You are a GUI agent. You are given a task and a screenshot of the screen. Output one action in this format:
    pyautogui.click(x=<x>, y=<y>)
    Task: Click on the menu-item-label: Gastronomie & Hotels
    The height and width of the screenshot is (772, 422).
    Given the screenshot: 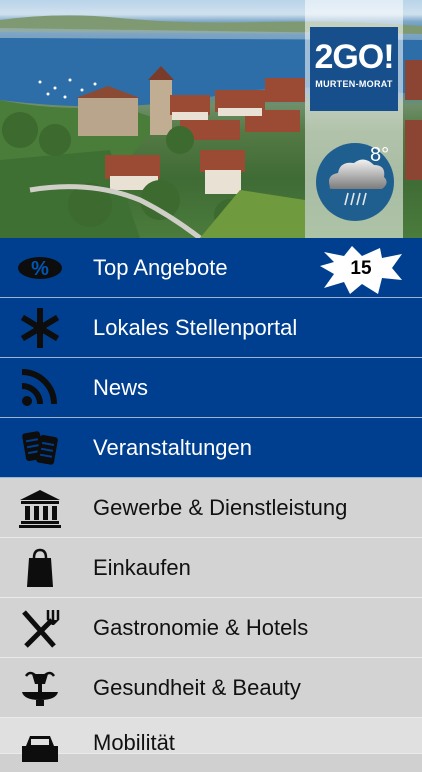 What is the action you would take?
    pyautogui.click(x=201, y=627)
    